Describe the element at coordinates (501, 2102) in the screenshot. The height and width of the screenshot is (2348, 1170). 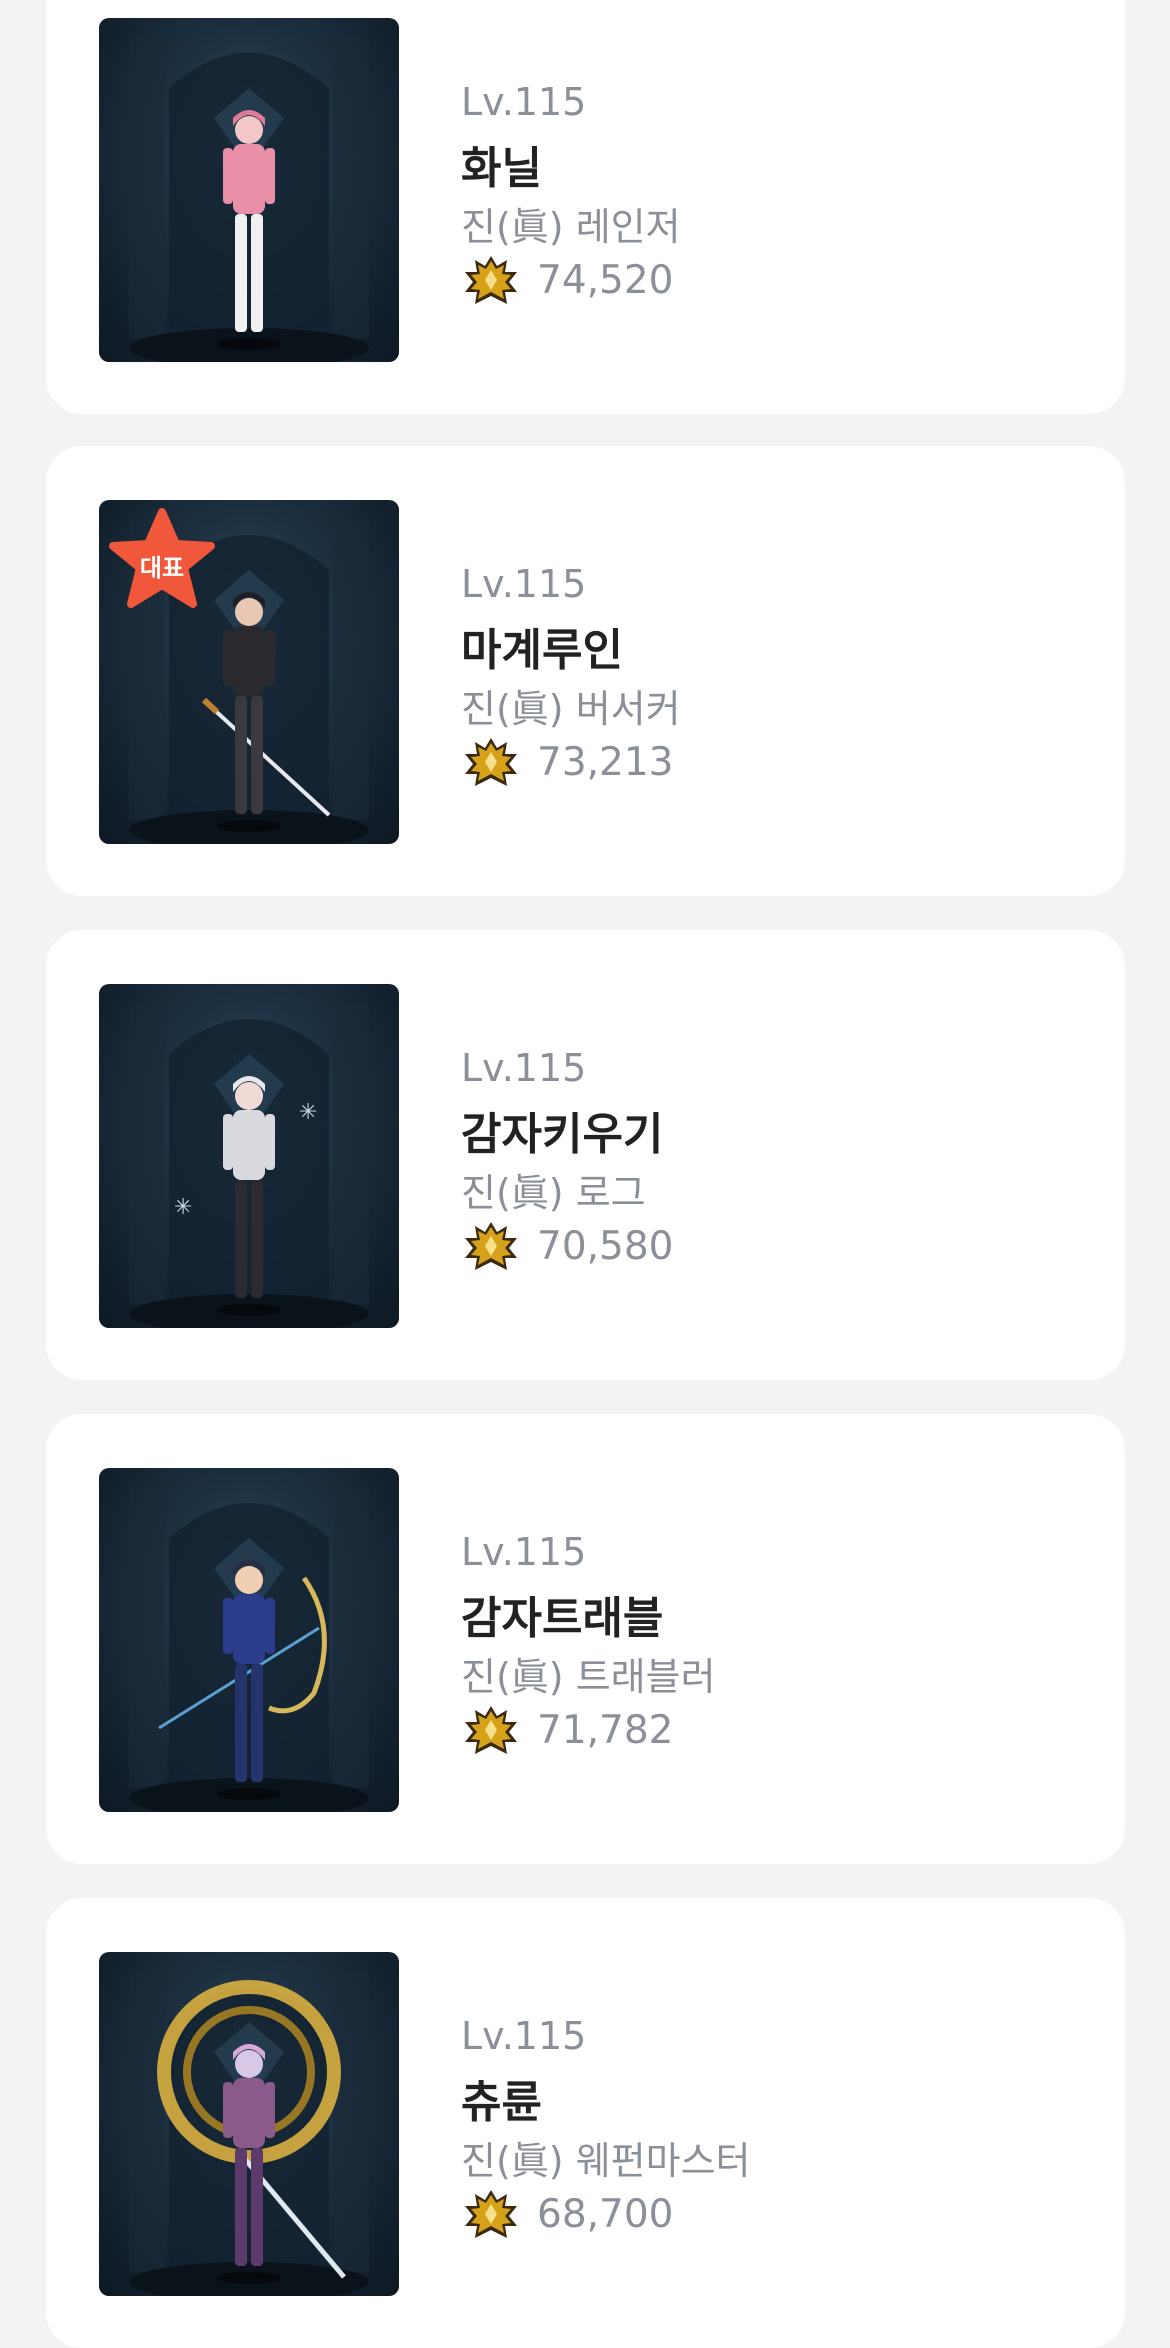
I see `character-name: 츄륜` at that location.